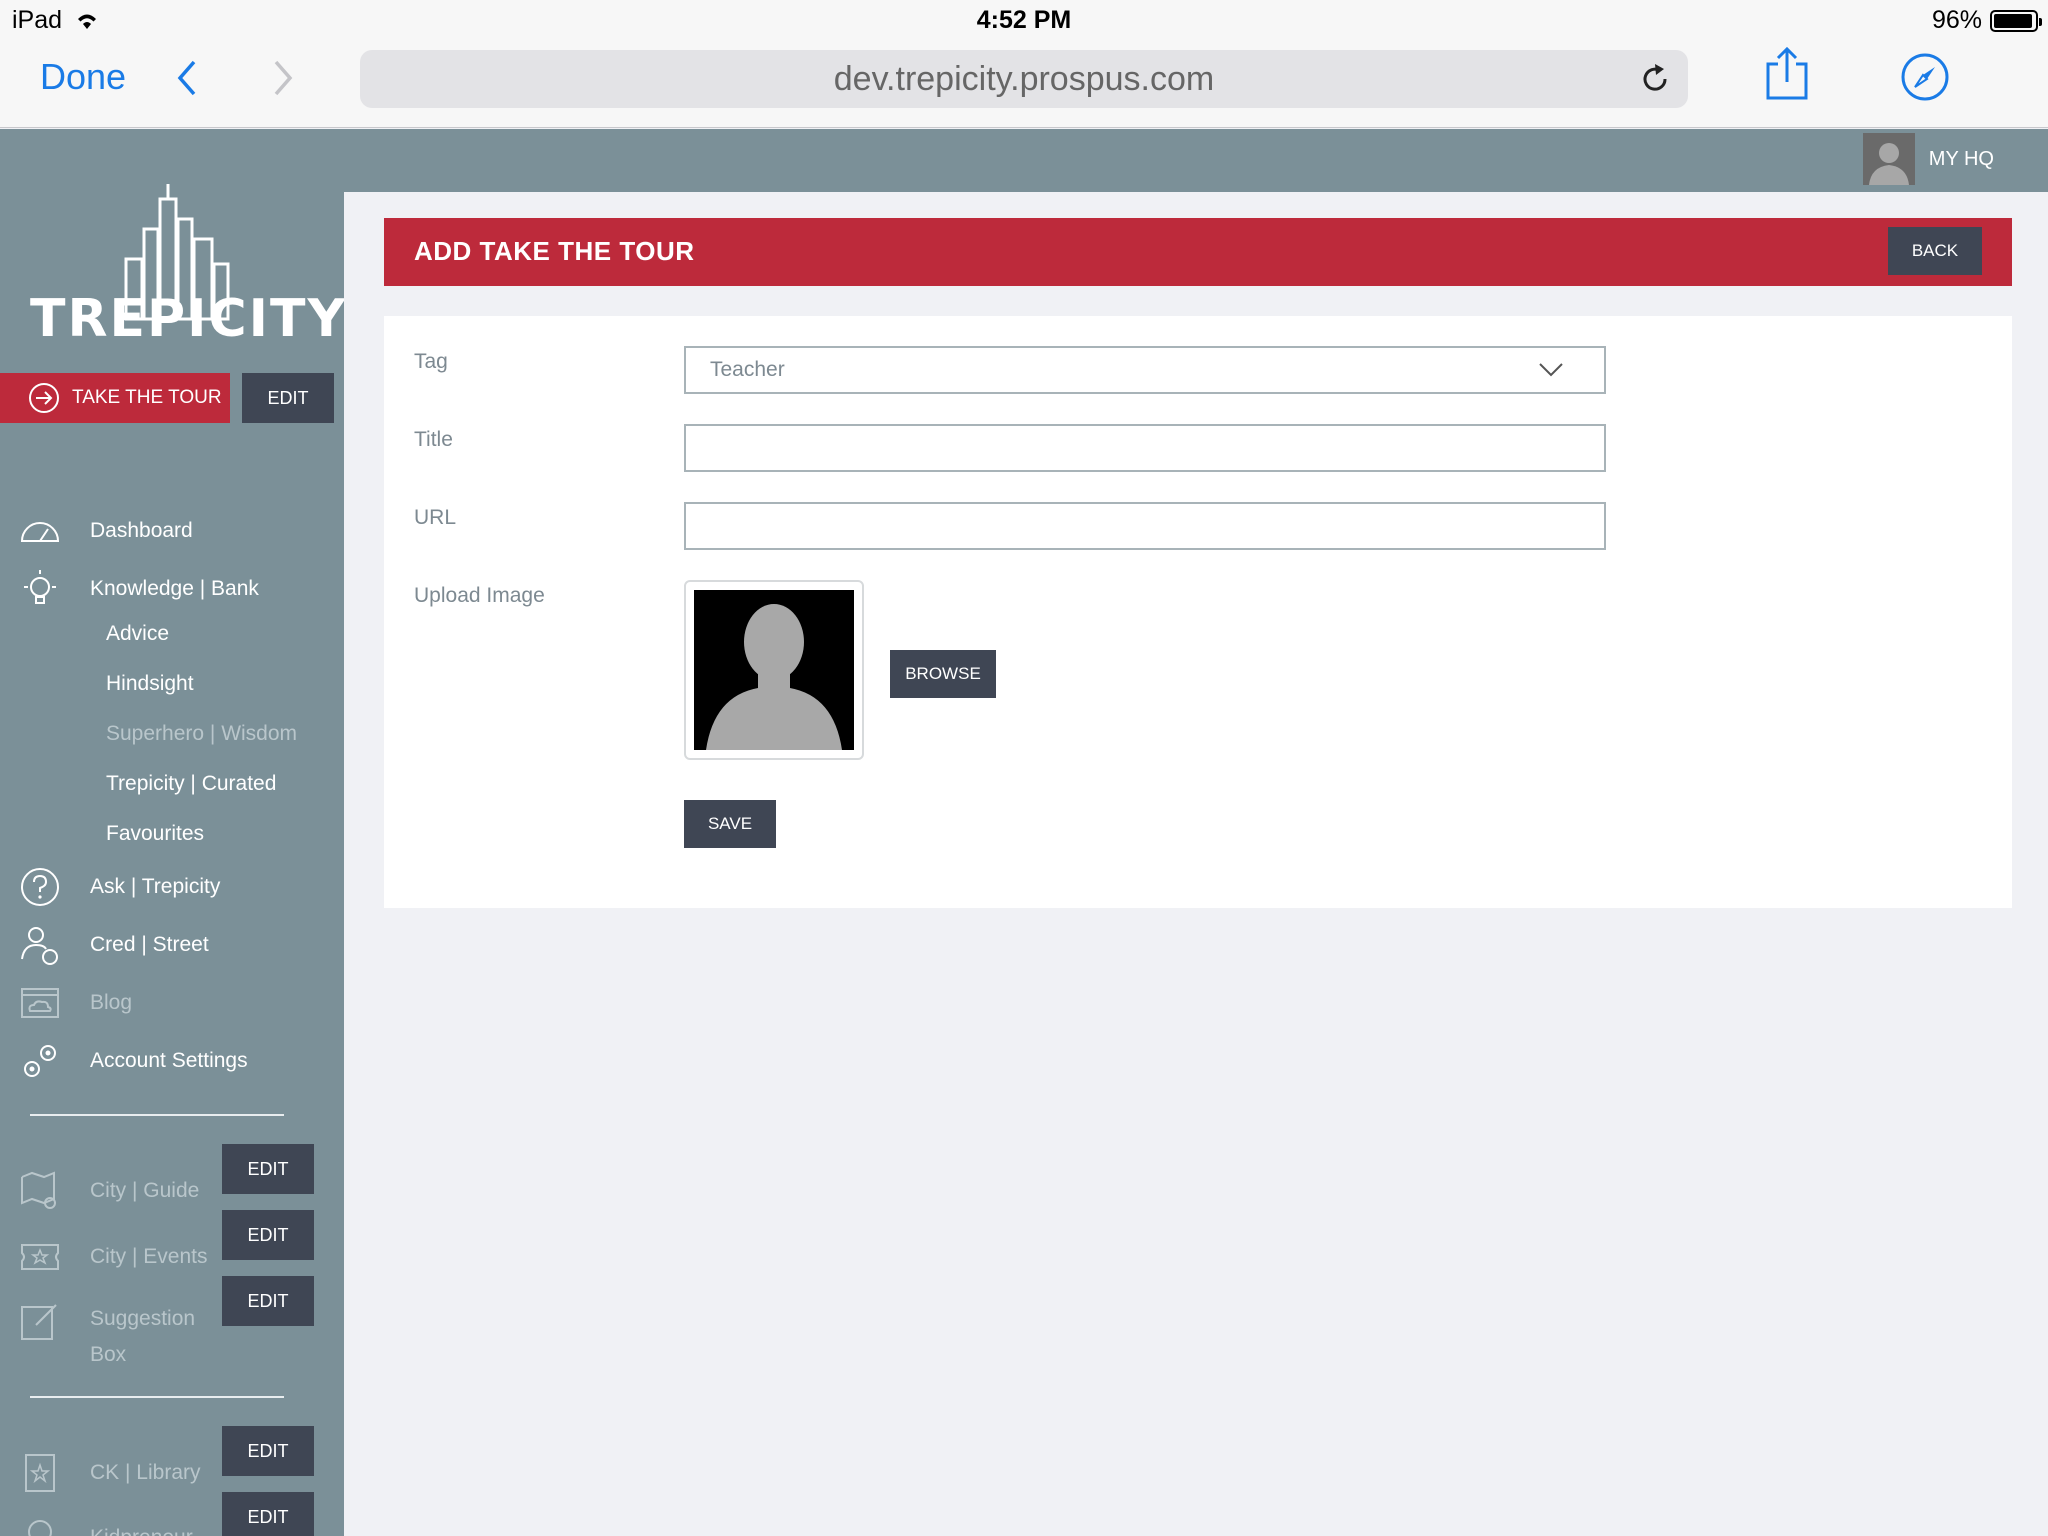 The image size is (2048, 1536). I want to click on share-icon, so click(1787, 74).